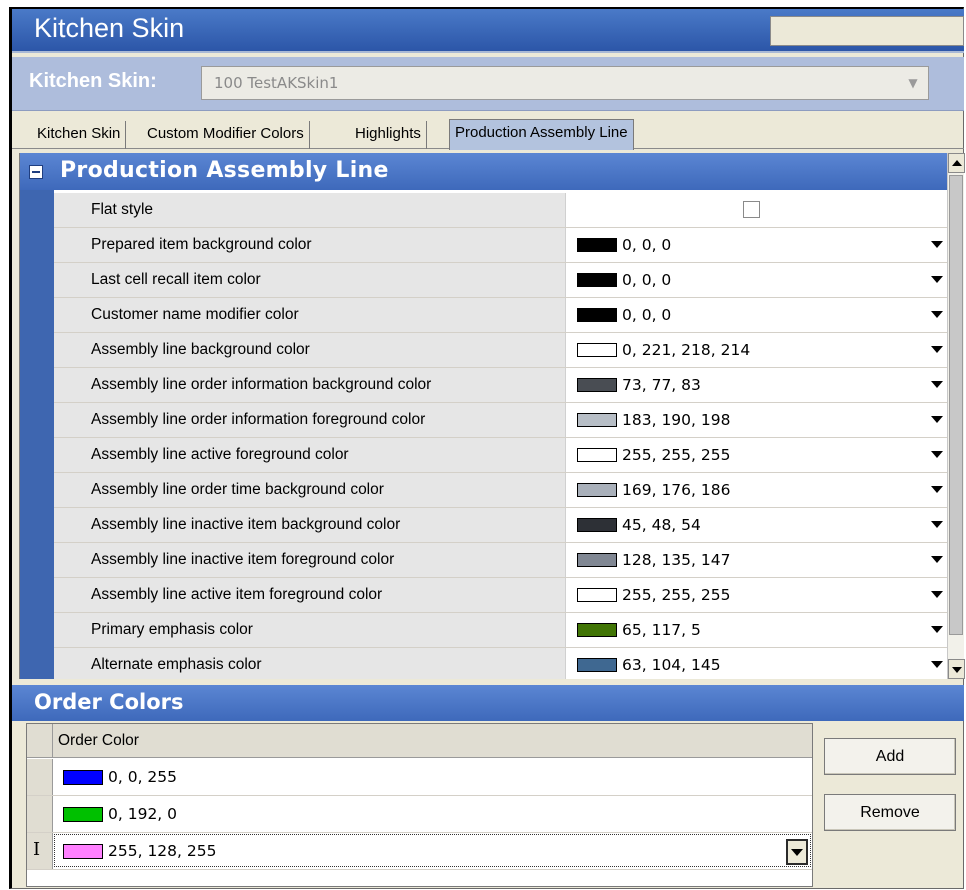 This screenshot has height=890, width=966. I want to click on tab-production-assembly-line: Production Assembly Line, so click(541, 134).